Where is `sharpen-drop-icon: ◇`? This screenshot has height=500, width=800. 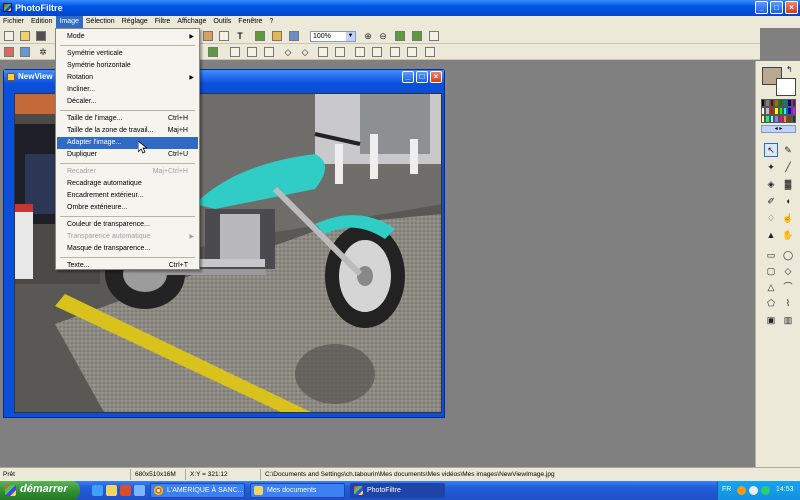
sharpen-drop-icon: ◇ is located at coordinates (305, 52).